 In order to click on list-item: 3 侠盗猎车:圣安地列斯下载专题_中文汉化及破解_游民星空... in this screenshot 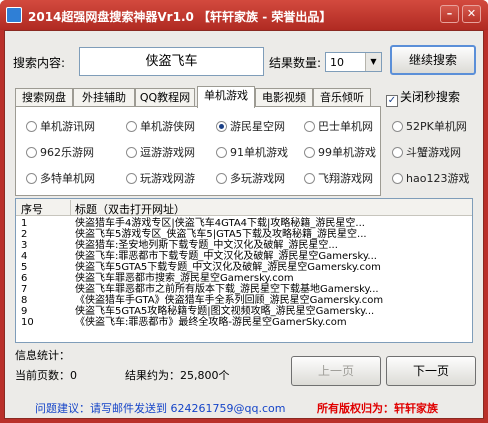, I will do `click(244, 245)`.